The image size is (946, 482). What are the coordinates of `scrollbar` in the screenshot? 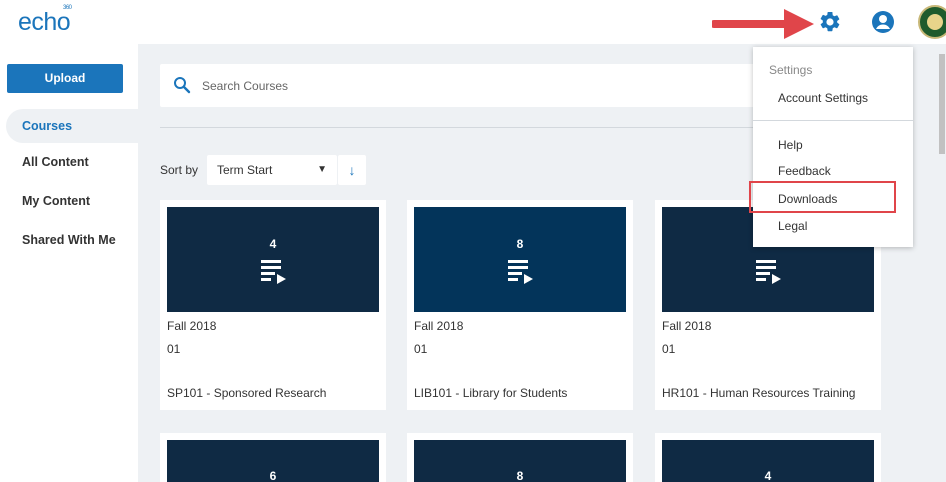 It's located at (941, 263).